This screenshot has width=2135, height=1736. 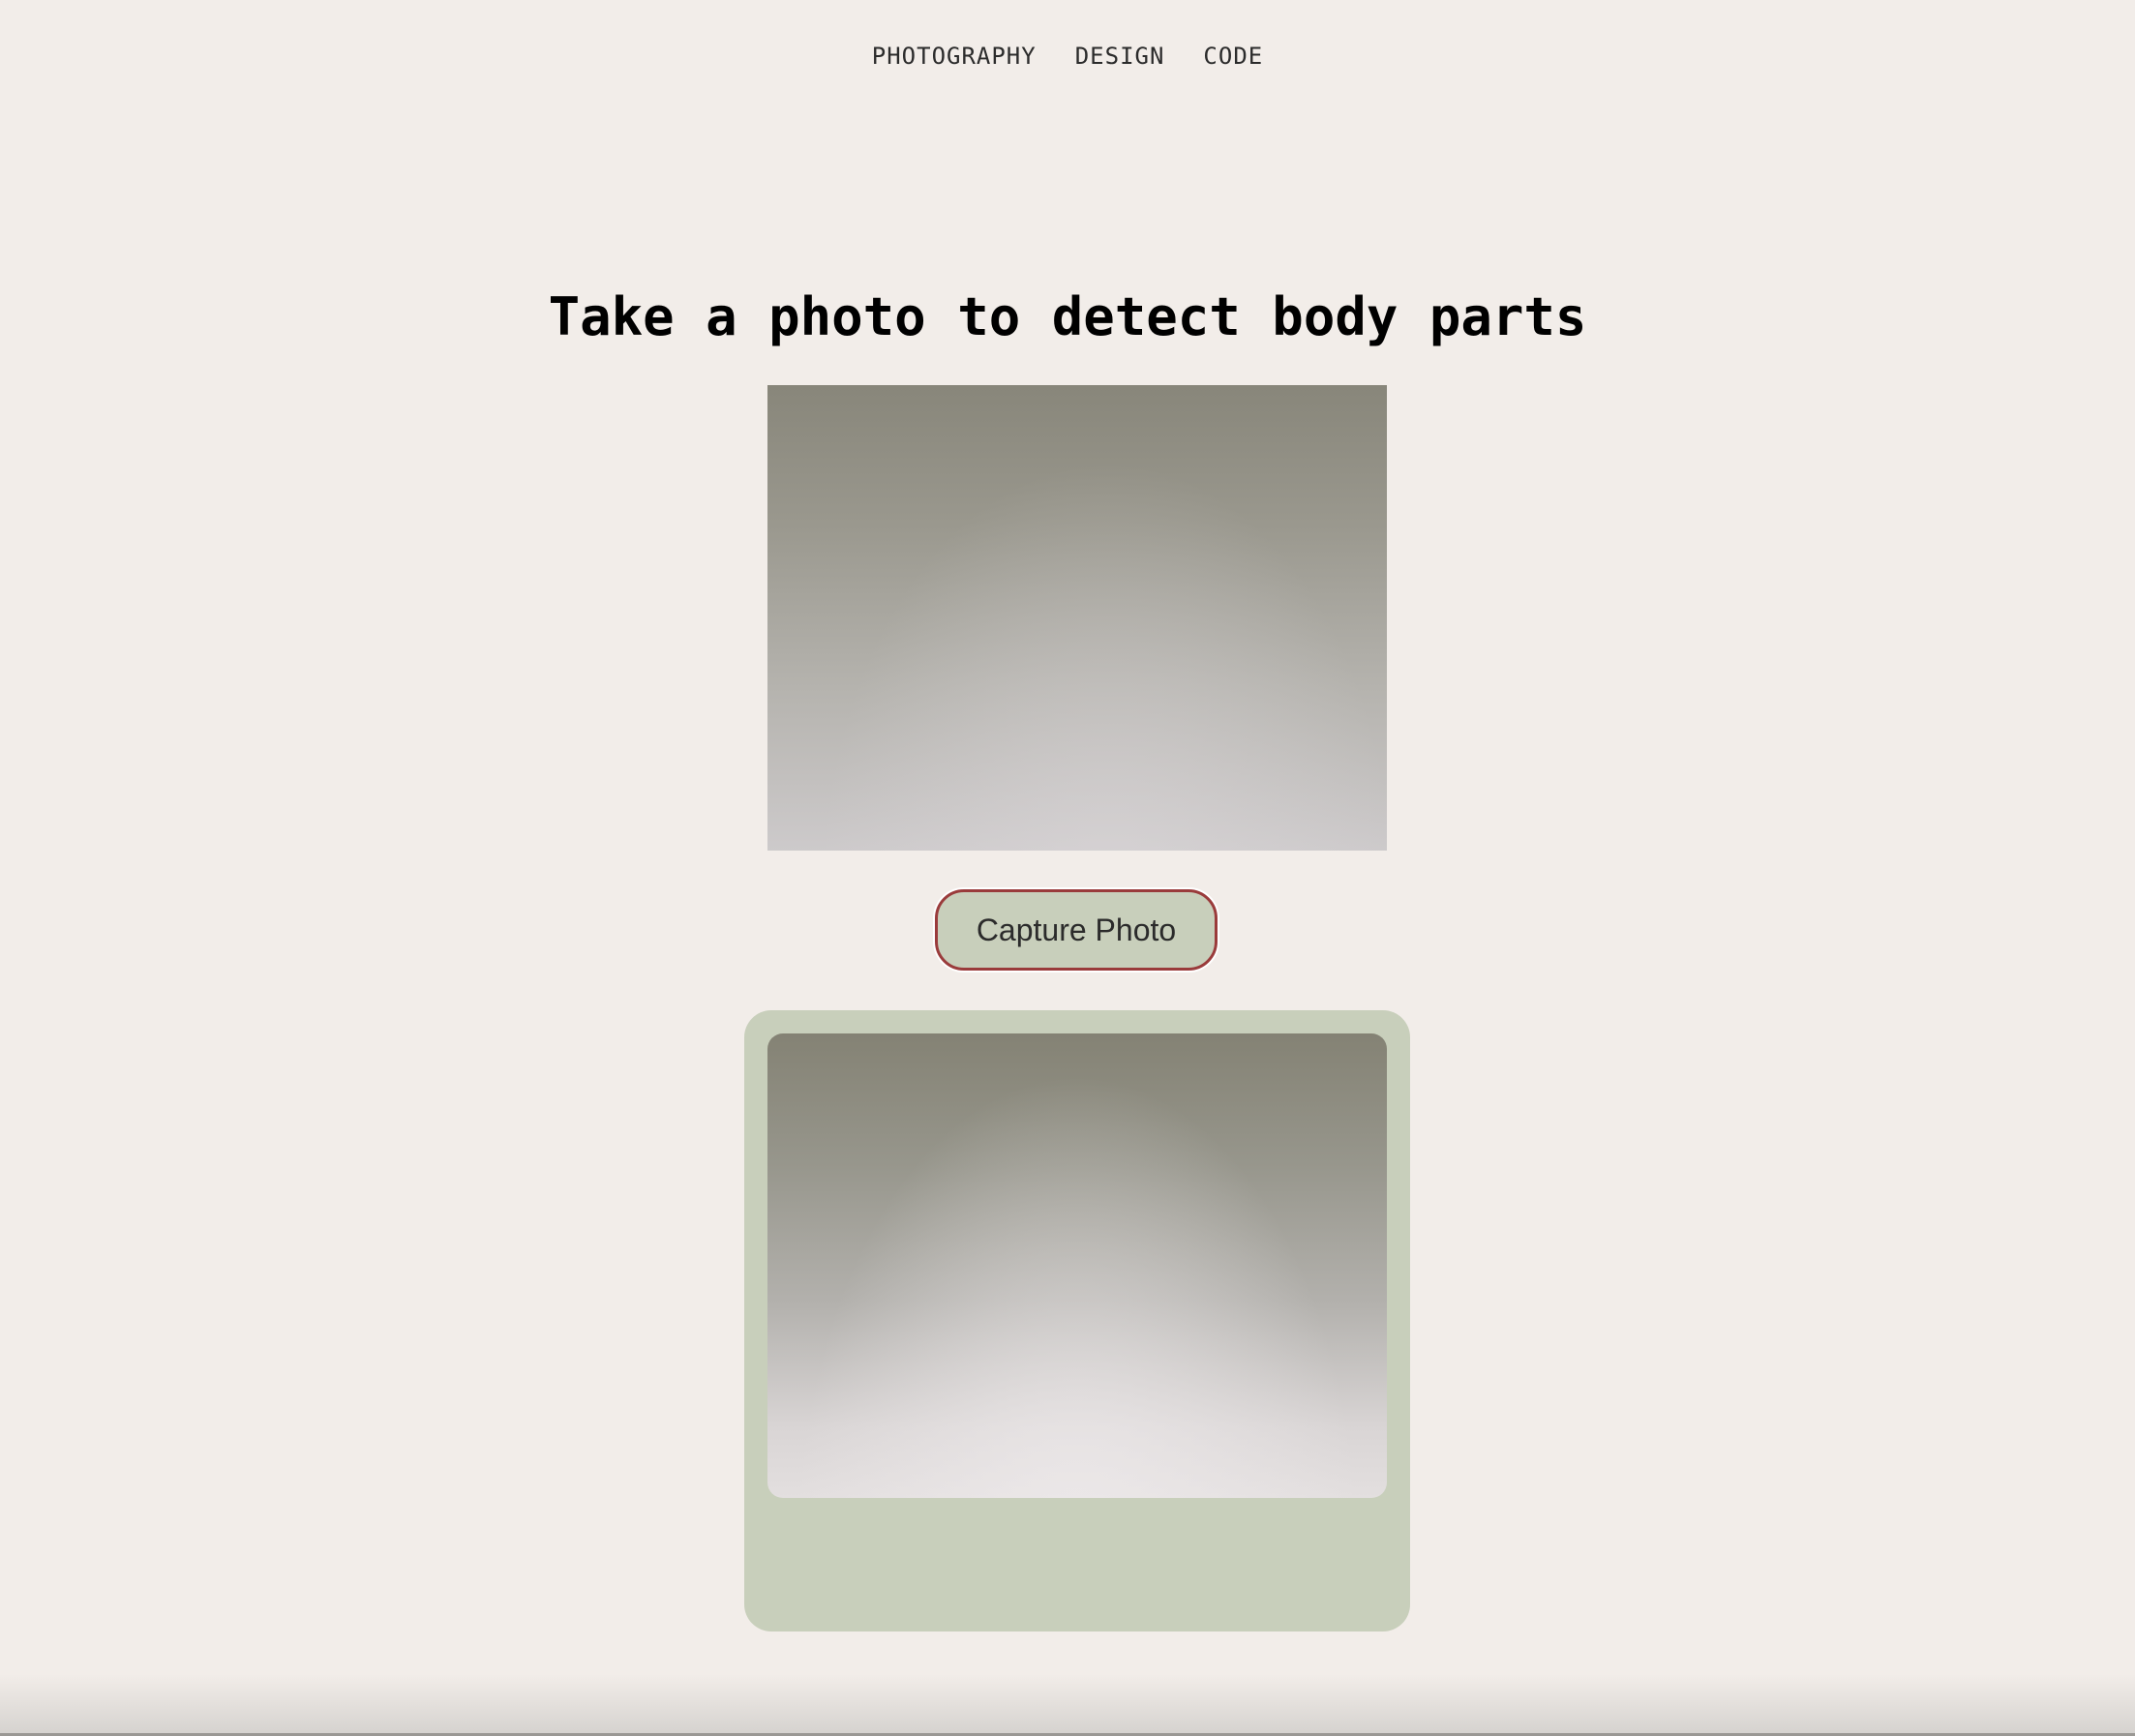 I want to click on captured-photo, so click(x=1077, y=1265).